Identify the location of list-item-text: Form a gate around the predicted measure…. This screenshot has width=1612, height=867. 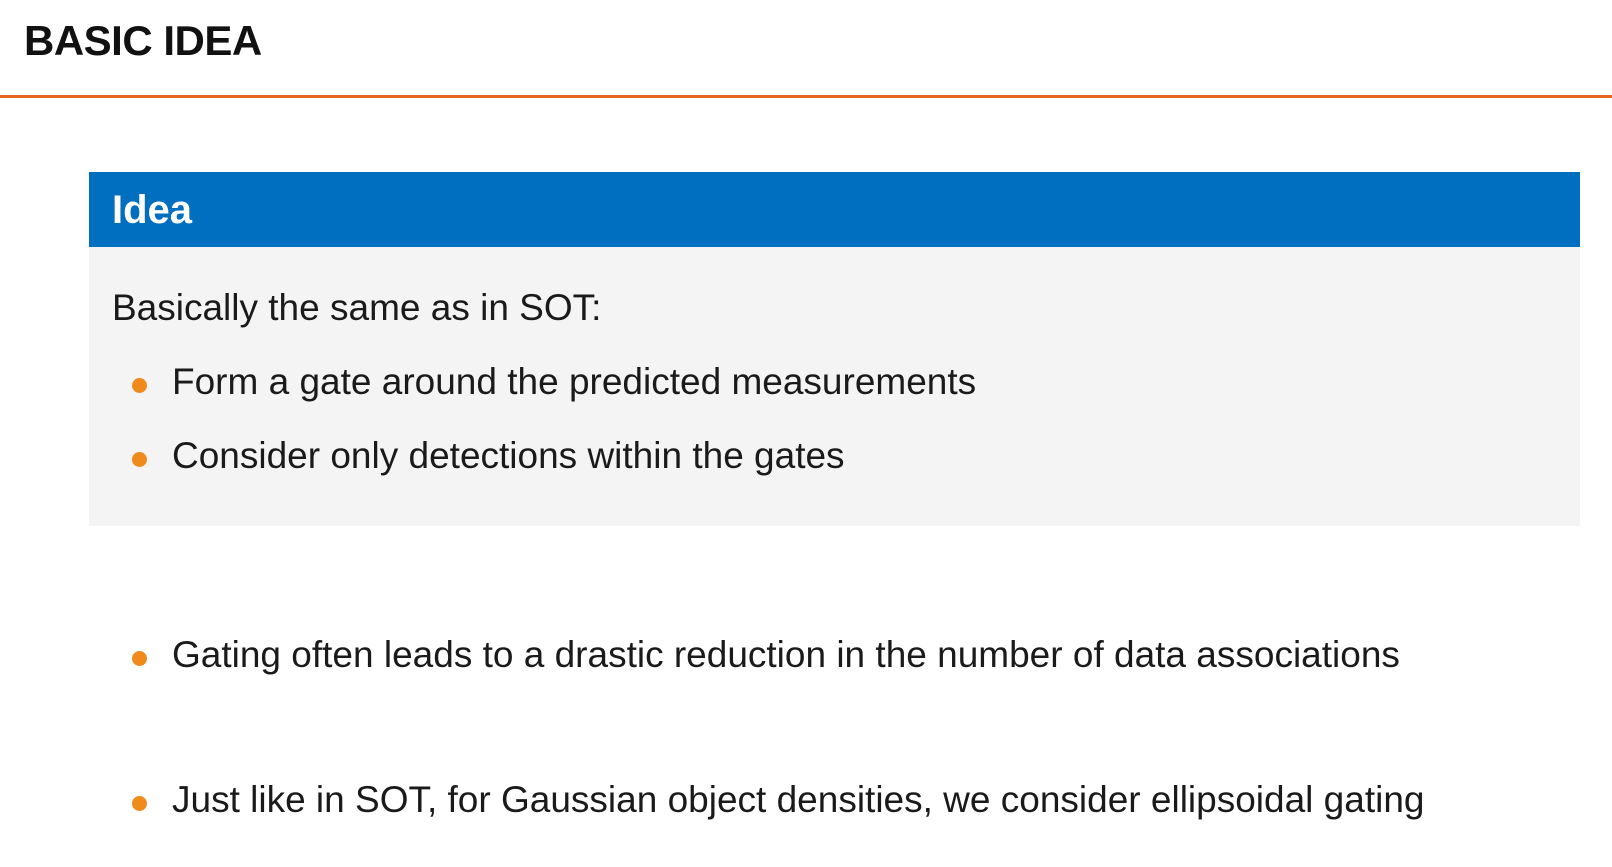
(574, 381).